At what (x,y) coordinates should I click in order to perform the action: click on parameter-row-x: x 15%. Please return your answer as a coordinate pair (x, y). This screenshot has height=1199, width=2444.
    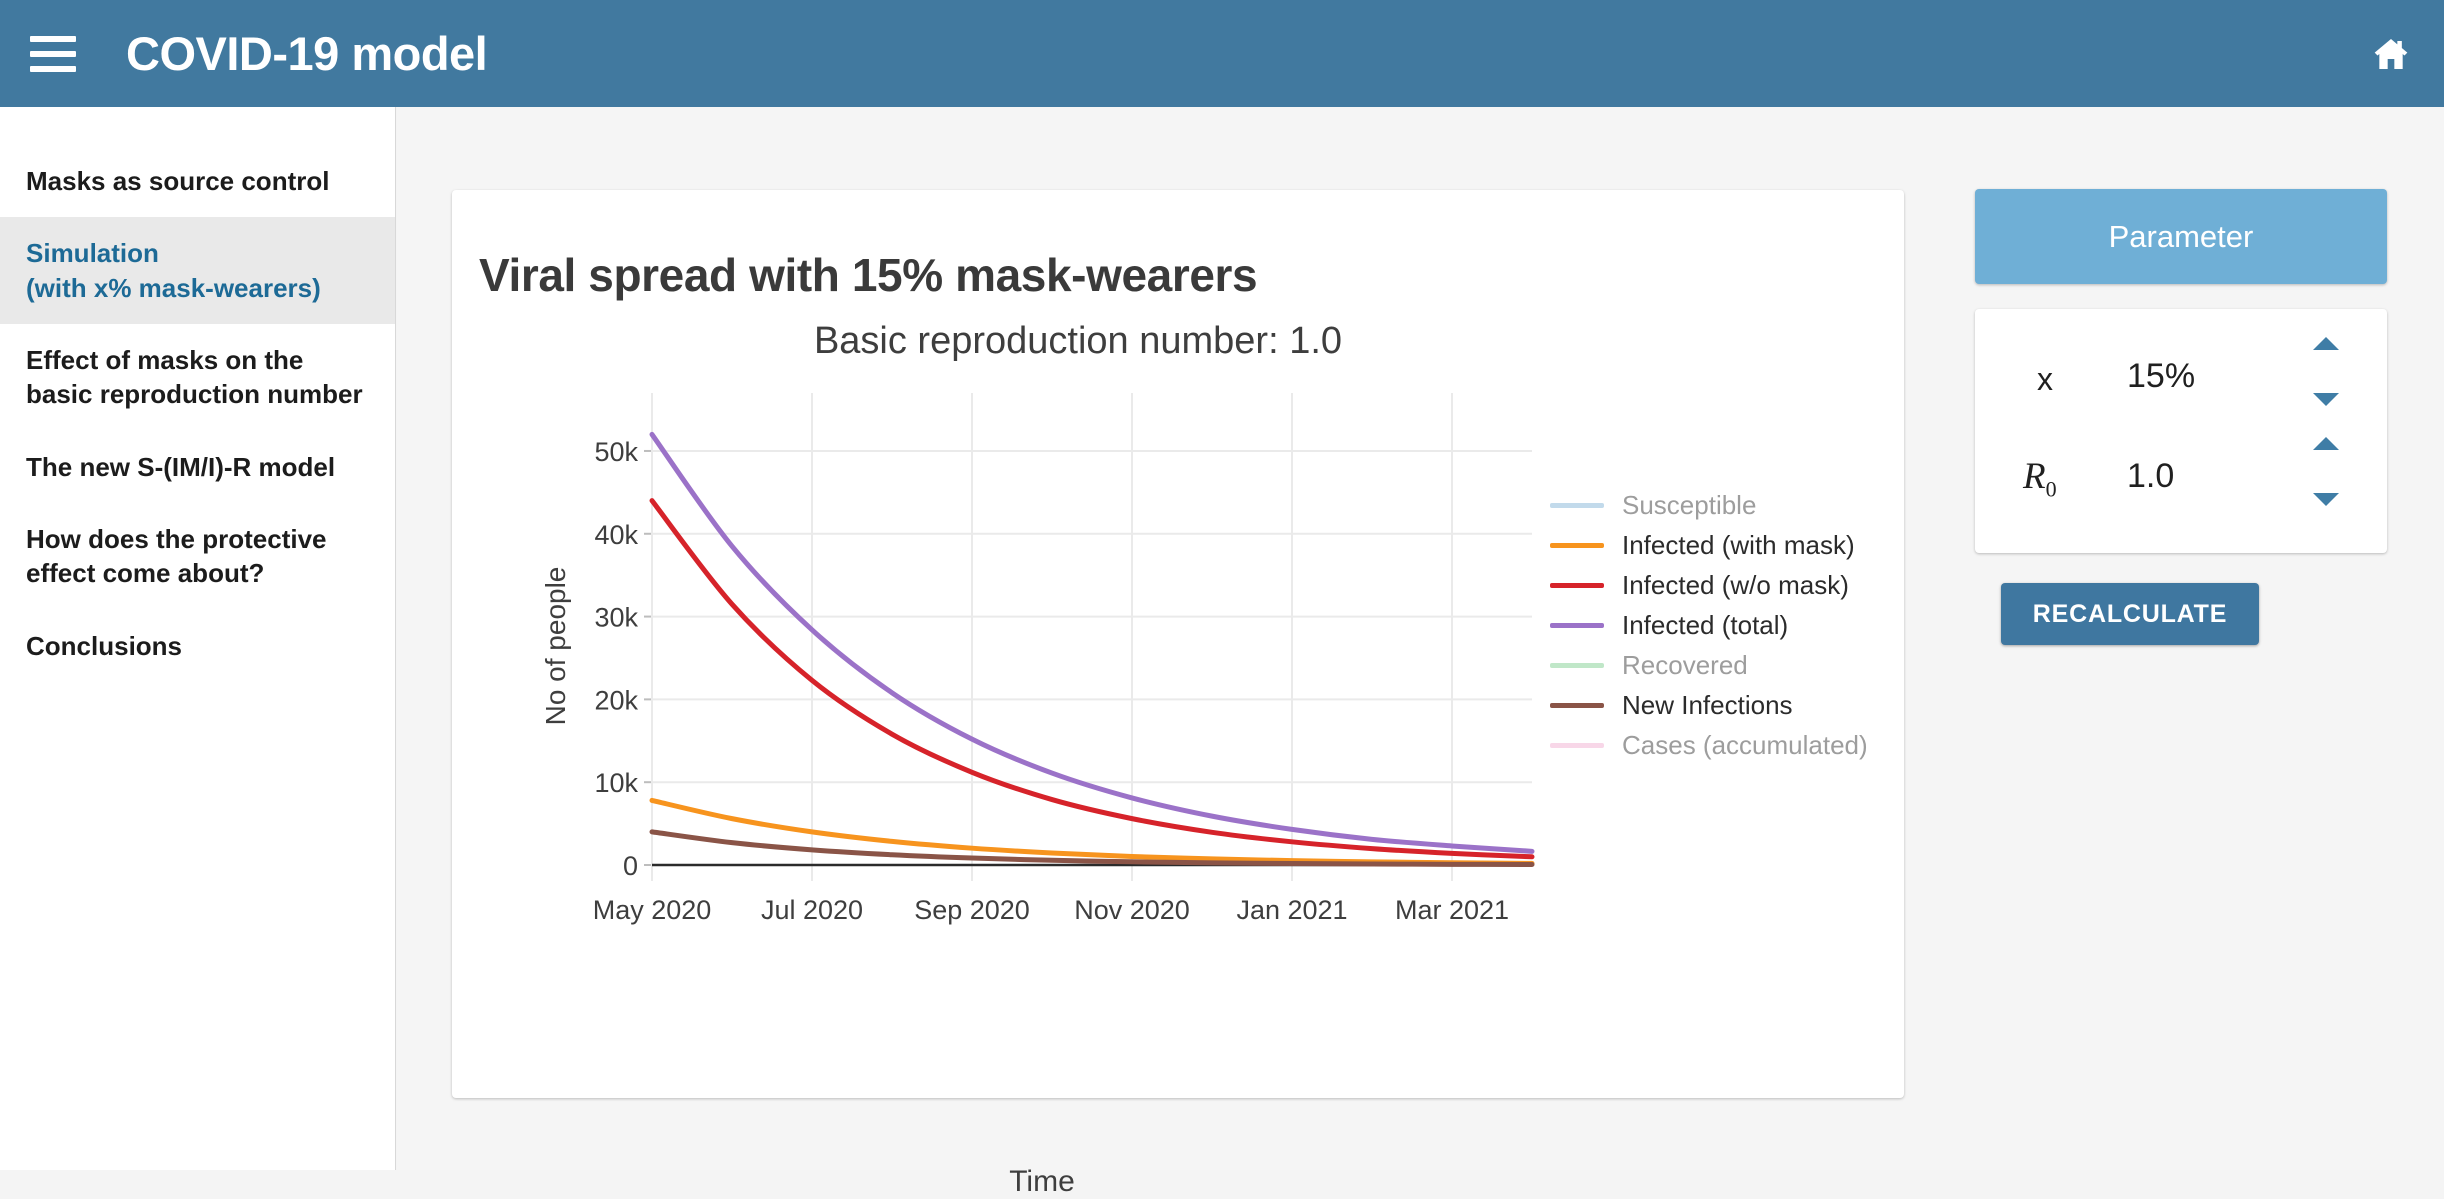
    Looking at the image, I should click on (2181, 381).